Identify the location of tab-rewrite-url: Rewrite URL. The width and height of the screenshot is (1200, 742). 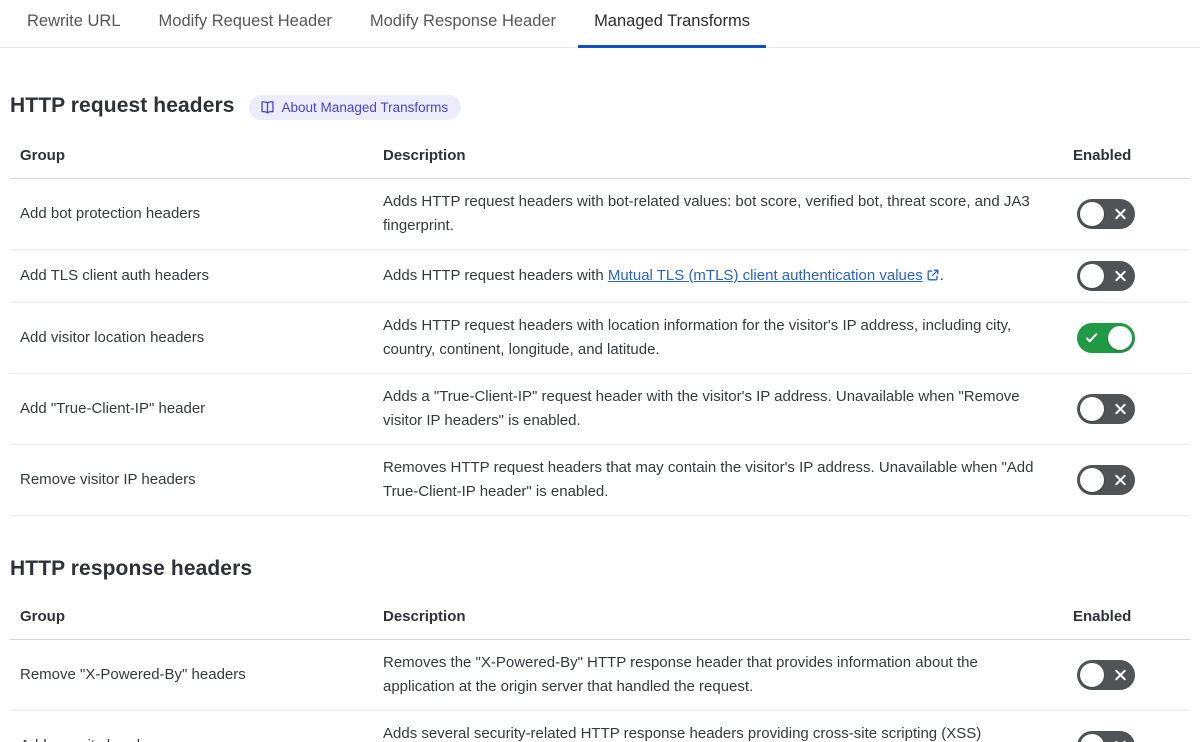
(74, 24).